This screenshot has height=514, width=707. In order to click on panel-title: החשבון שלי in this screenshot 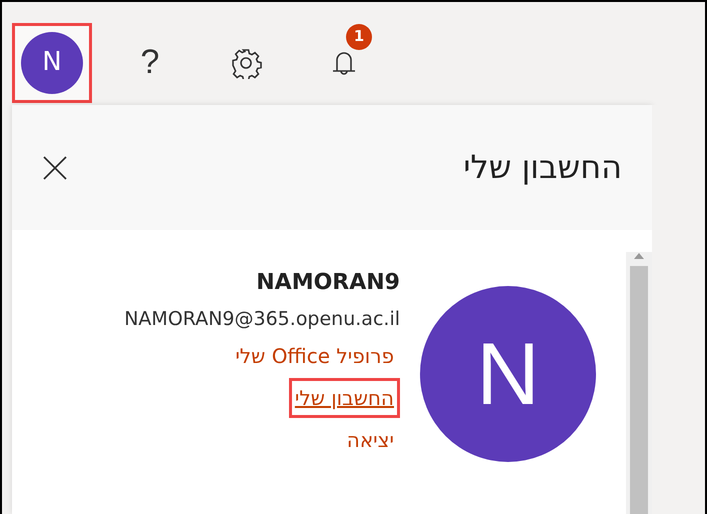, I will do `click(542, 167)`.